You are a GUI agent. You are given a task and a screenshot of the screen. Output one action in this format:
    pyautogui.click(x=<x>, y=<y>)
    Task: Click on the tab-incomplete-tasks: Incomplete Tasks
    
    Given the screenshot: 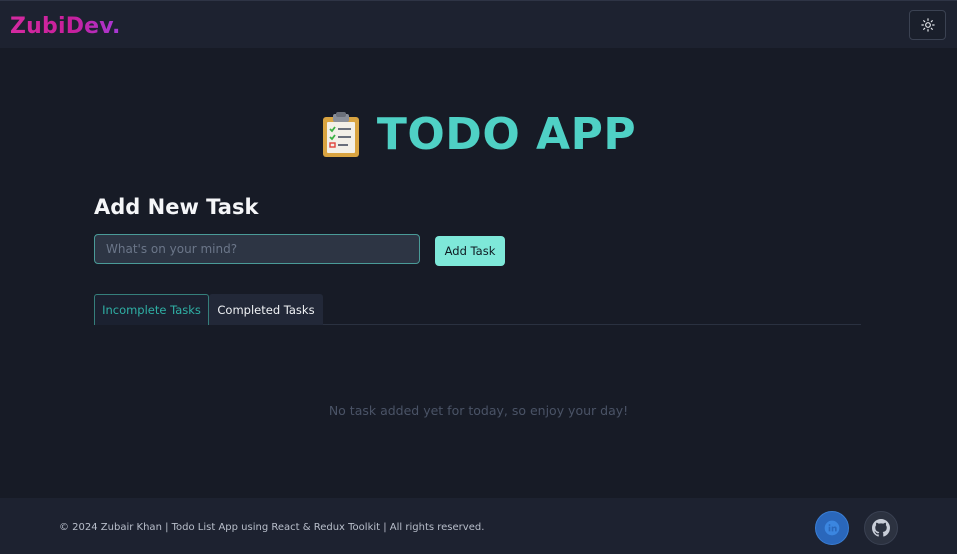 What is the action you would take?
    pyautogui.click(x=151, y=309)
    